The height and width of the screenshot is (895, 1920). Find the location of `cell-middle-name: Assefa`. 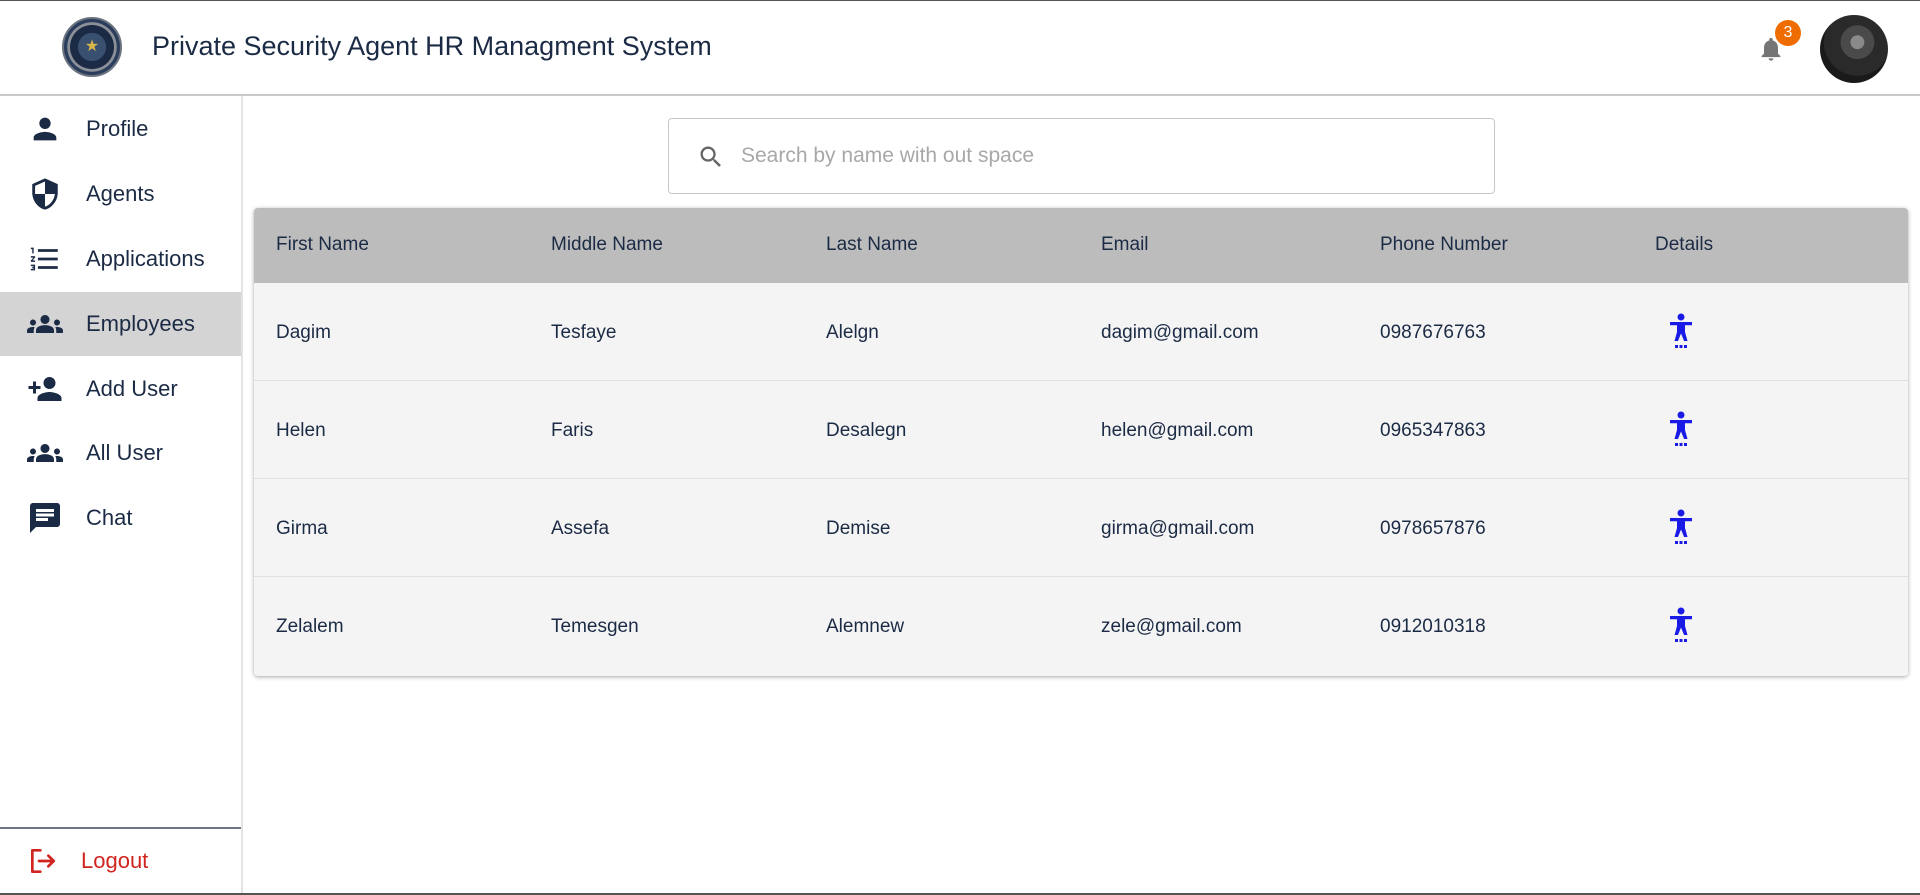

cell-middle-name: Assefa is located at coordinates (580, 528).